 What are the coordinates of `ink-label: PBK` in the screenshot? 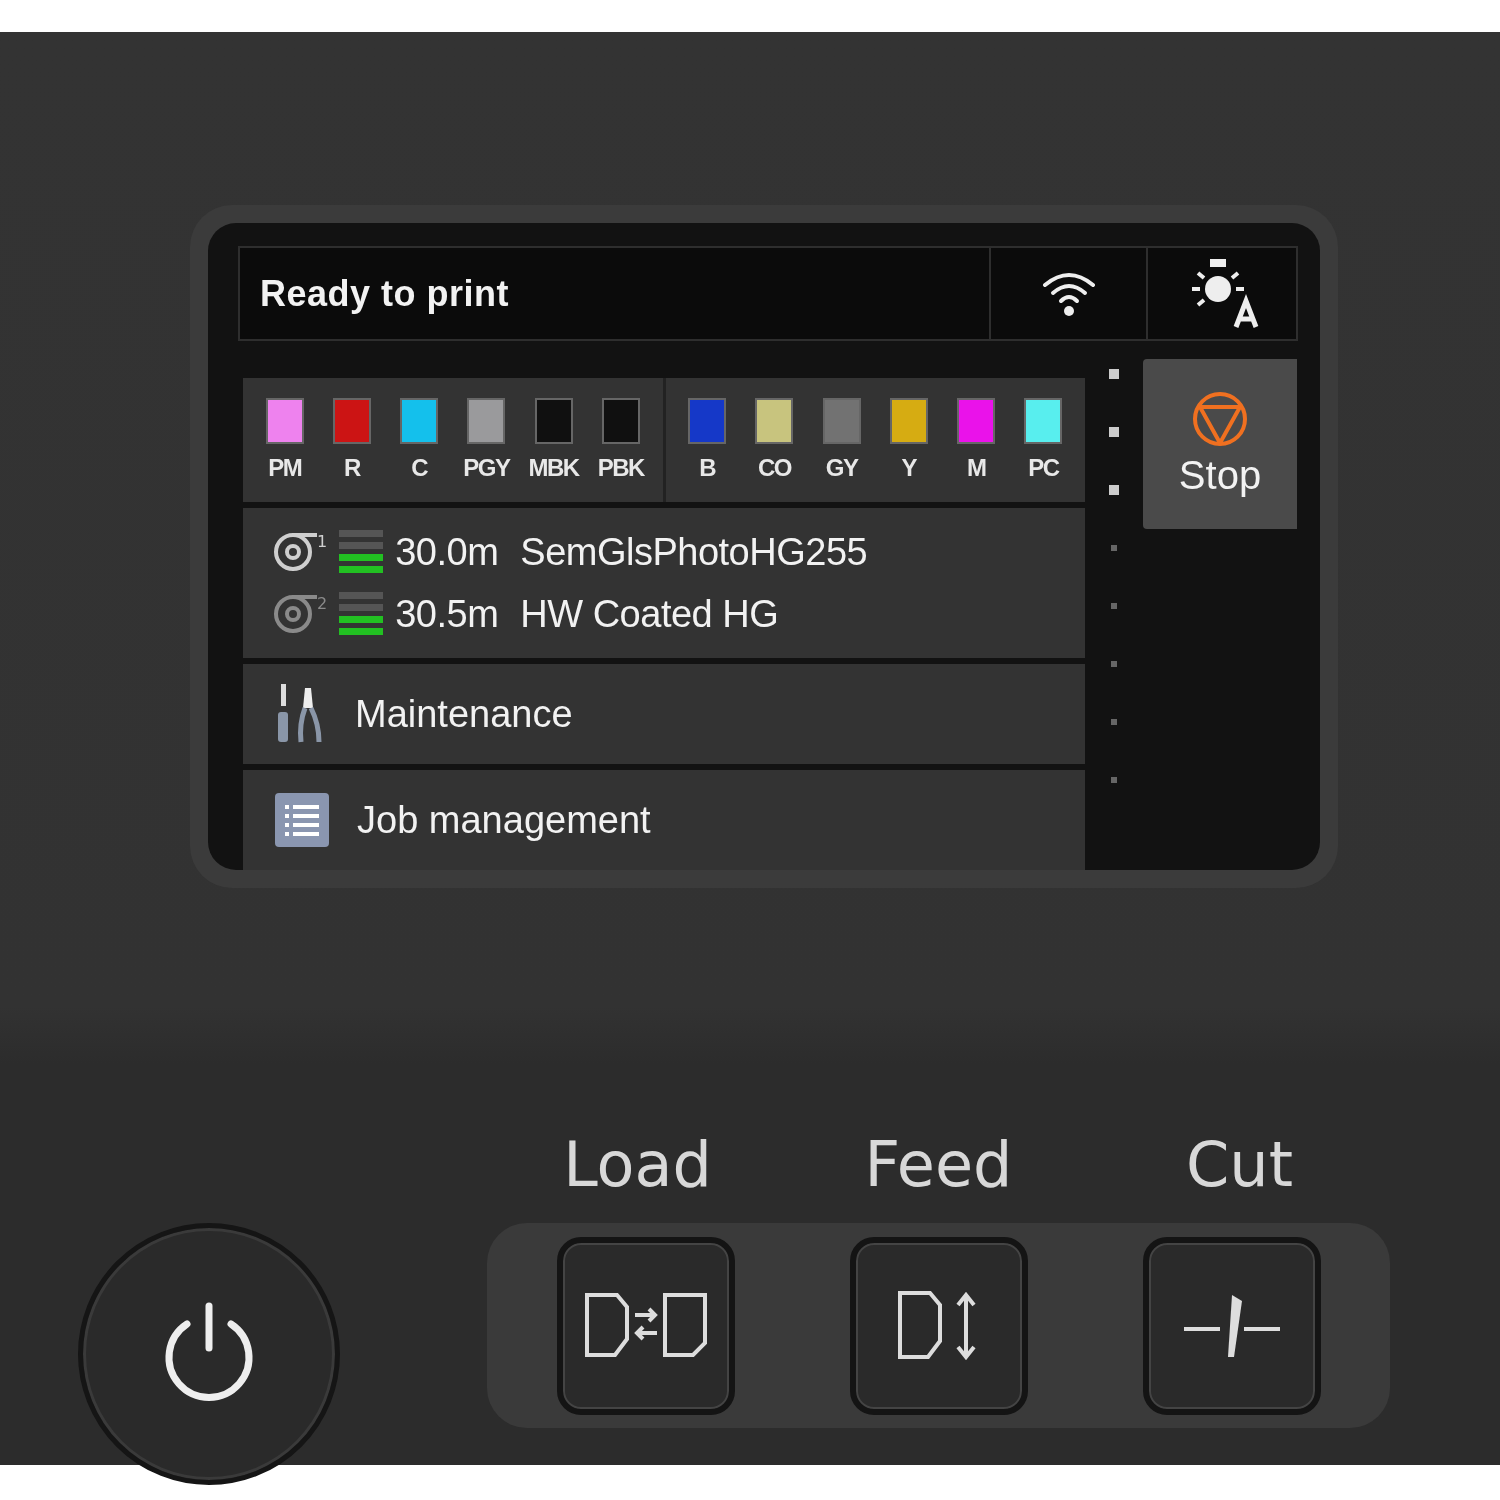 It's located at (620, 468).